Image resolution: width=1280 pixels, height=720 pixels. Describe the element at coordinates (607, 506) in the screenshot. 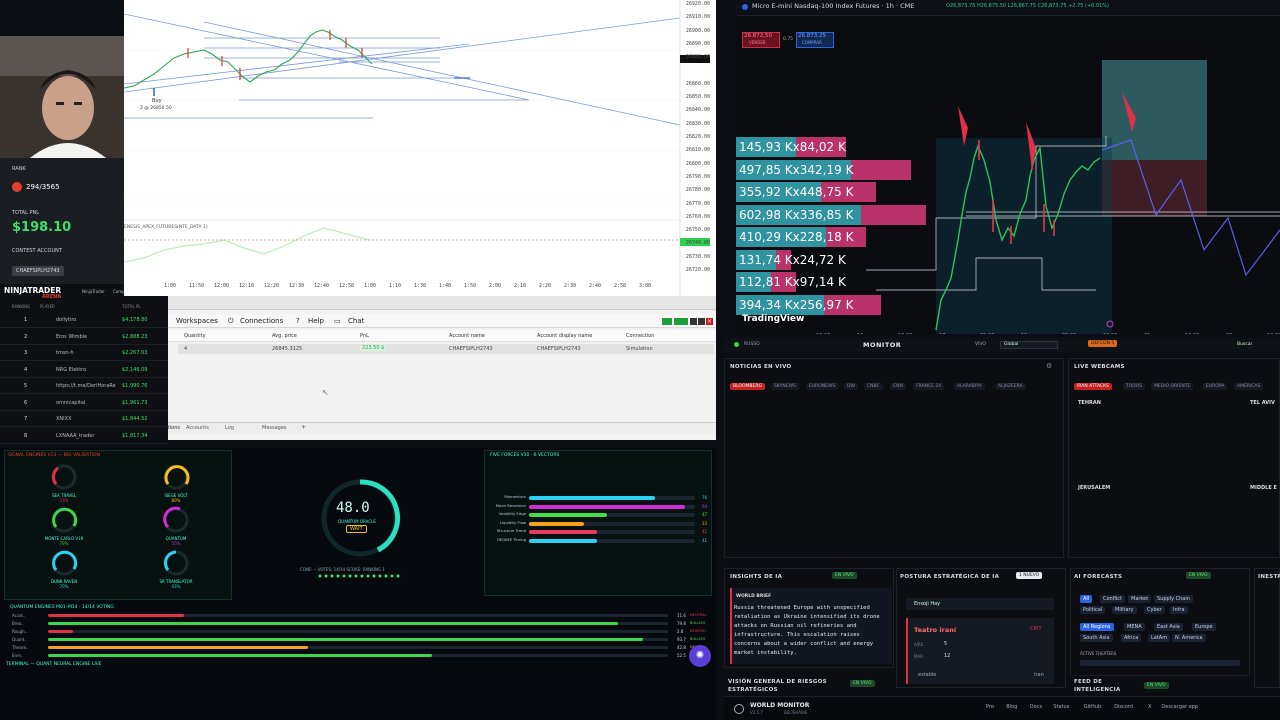

I see `force-bar-fill` at that location.